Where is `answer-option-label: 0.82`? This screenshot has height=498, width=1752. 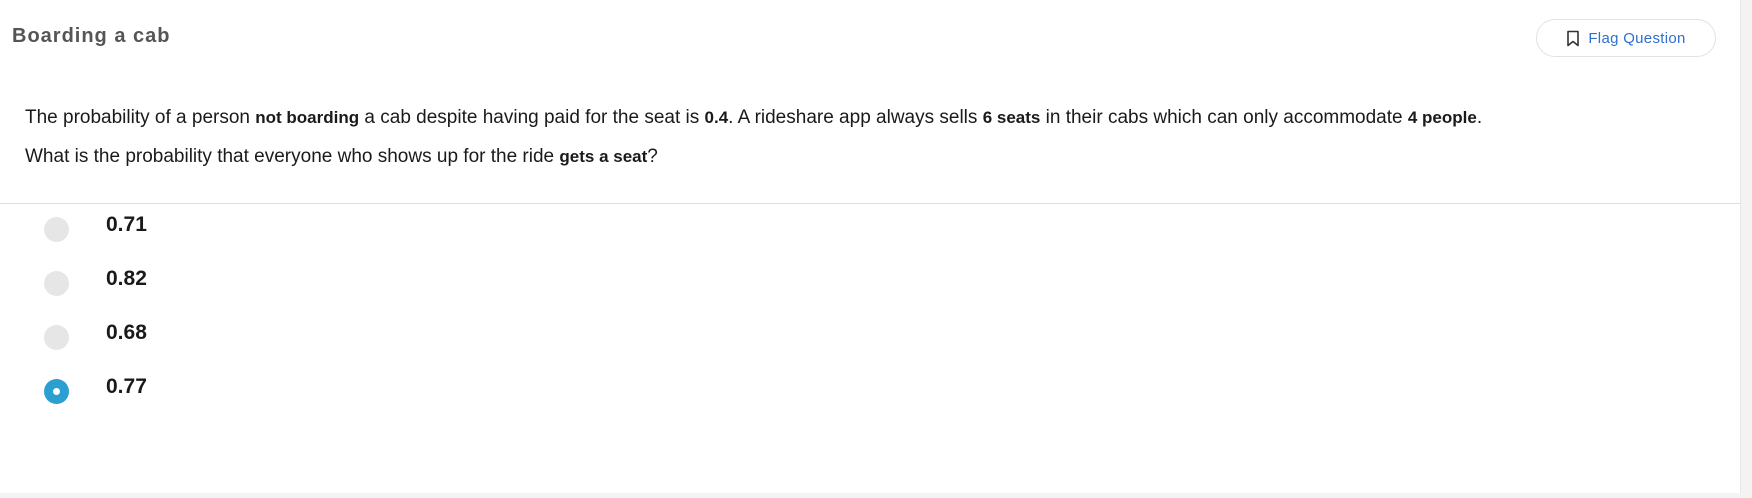
answer-option-label: 0.82 is located at coordinates (126, 278).